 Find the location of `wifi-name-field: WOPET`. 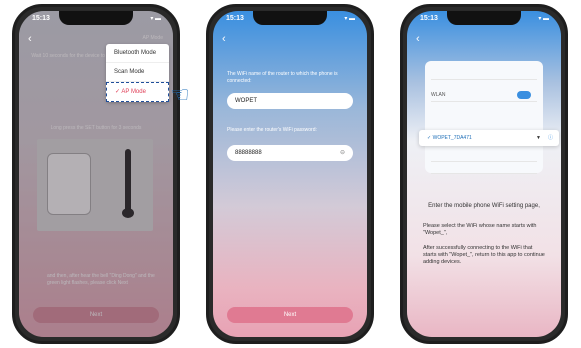

wifi-name-field: WOPET is located at coordinates (290, 101).